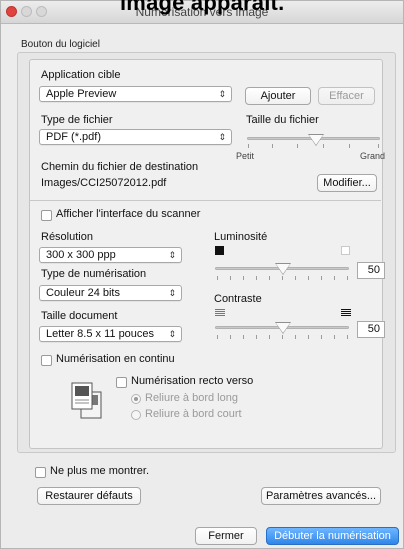  What do you see at coordinates (83, 293) in the screenshot?
I see `scan-type-value: Couleur 24 bits` at bounding box center [83, 293].